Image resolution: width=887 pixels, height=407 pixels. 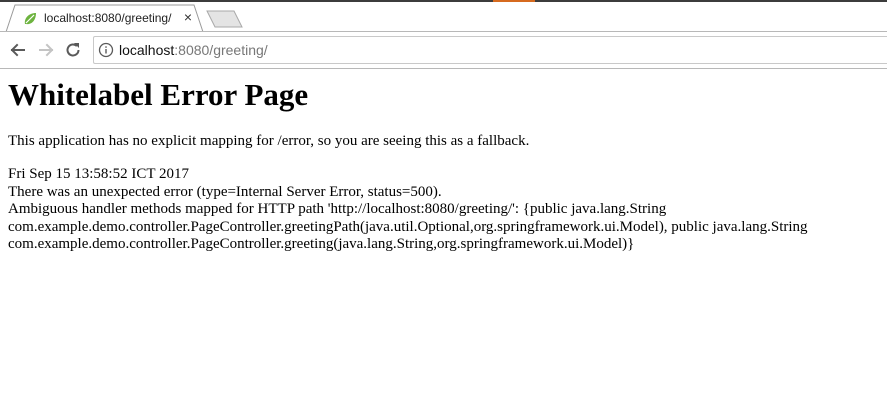 What do you see at coordinates (490, 50) in the screenshot?
I see `address-bar: localhost:8080/greeting/` at bounding box center [490, 50].